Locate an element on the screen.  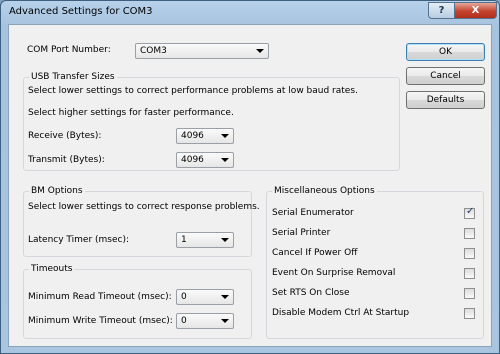
timeouts-legend: Timeouts is located at coordinates (52, 269).